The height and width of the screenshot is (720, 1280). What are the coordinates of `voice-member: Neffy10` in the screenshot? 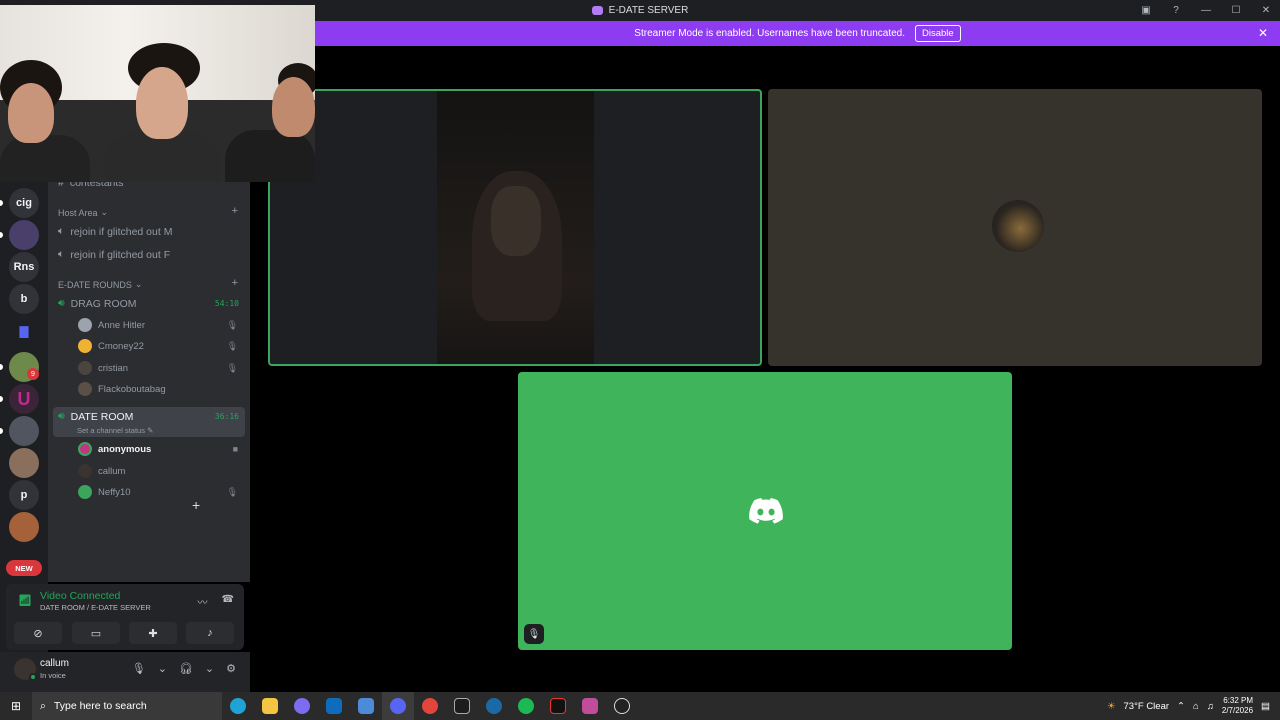 It's located at (104, 492).